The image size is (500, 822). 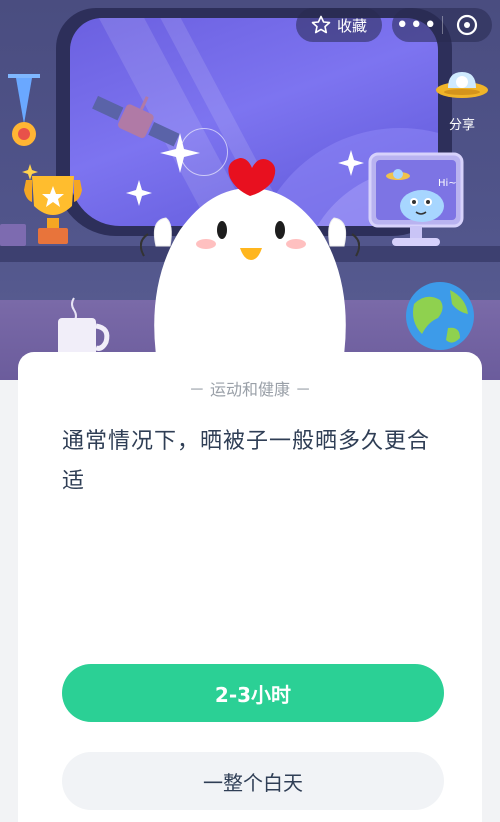 I want to click on miniprogram-capsule: •••, so click(x=442, y=25).